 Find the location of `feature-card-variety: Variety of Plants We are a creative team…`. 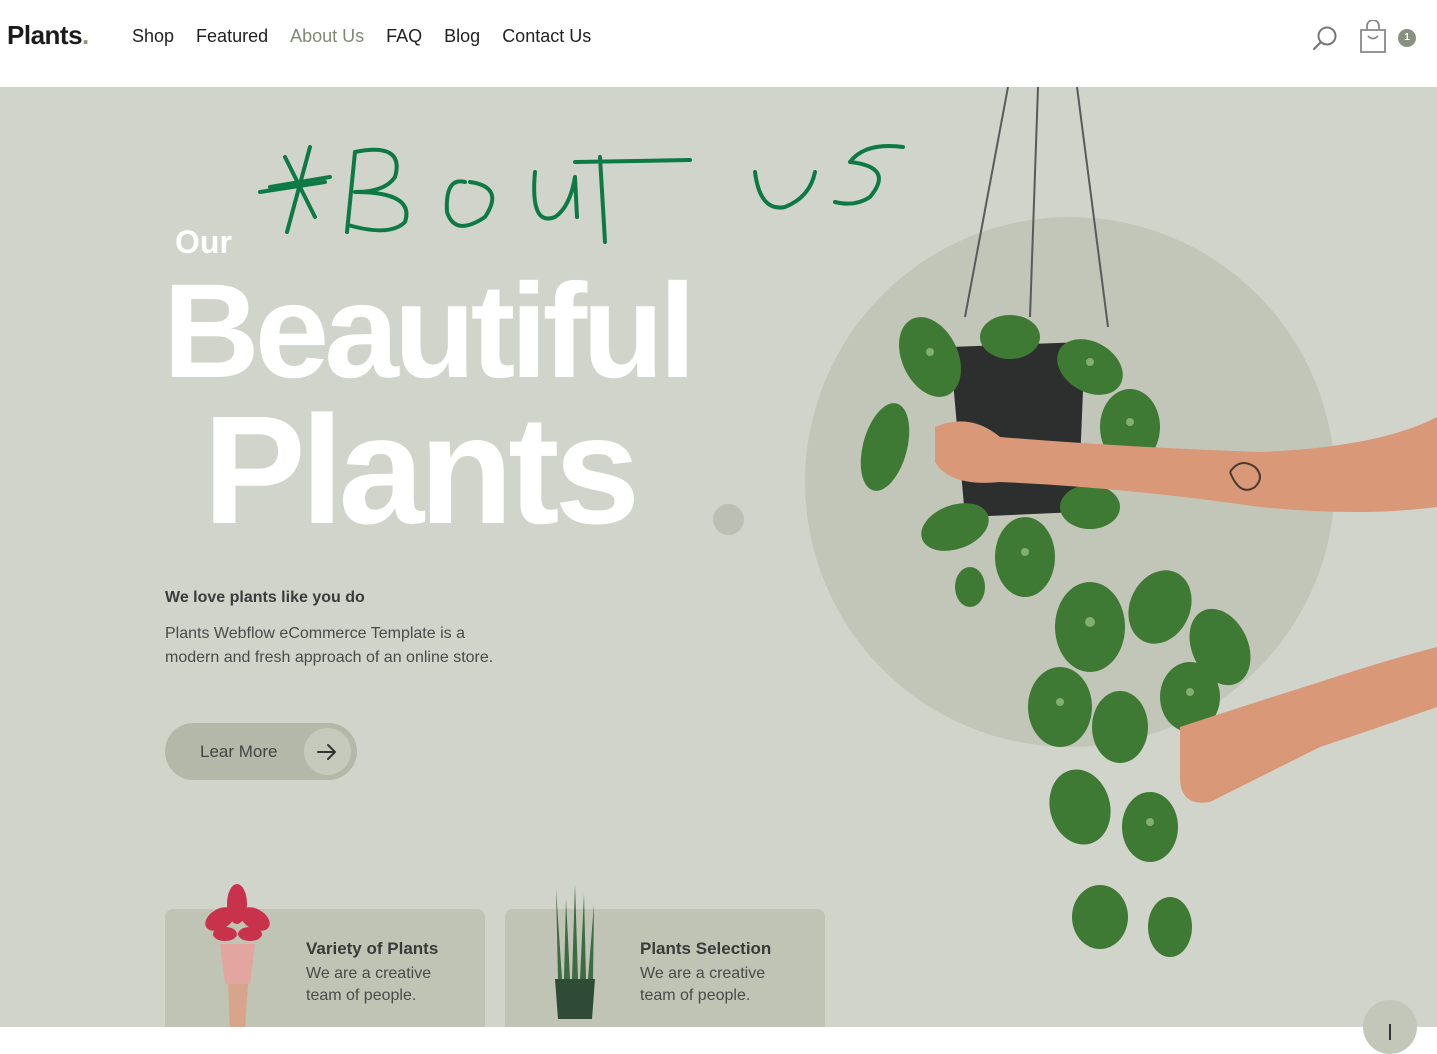

feature-card-variety: Variety of Plants We are a creative team… is located at coordinates (325, 955).